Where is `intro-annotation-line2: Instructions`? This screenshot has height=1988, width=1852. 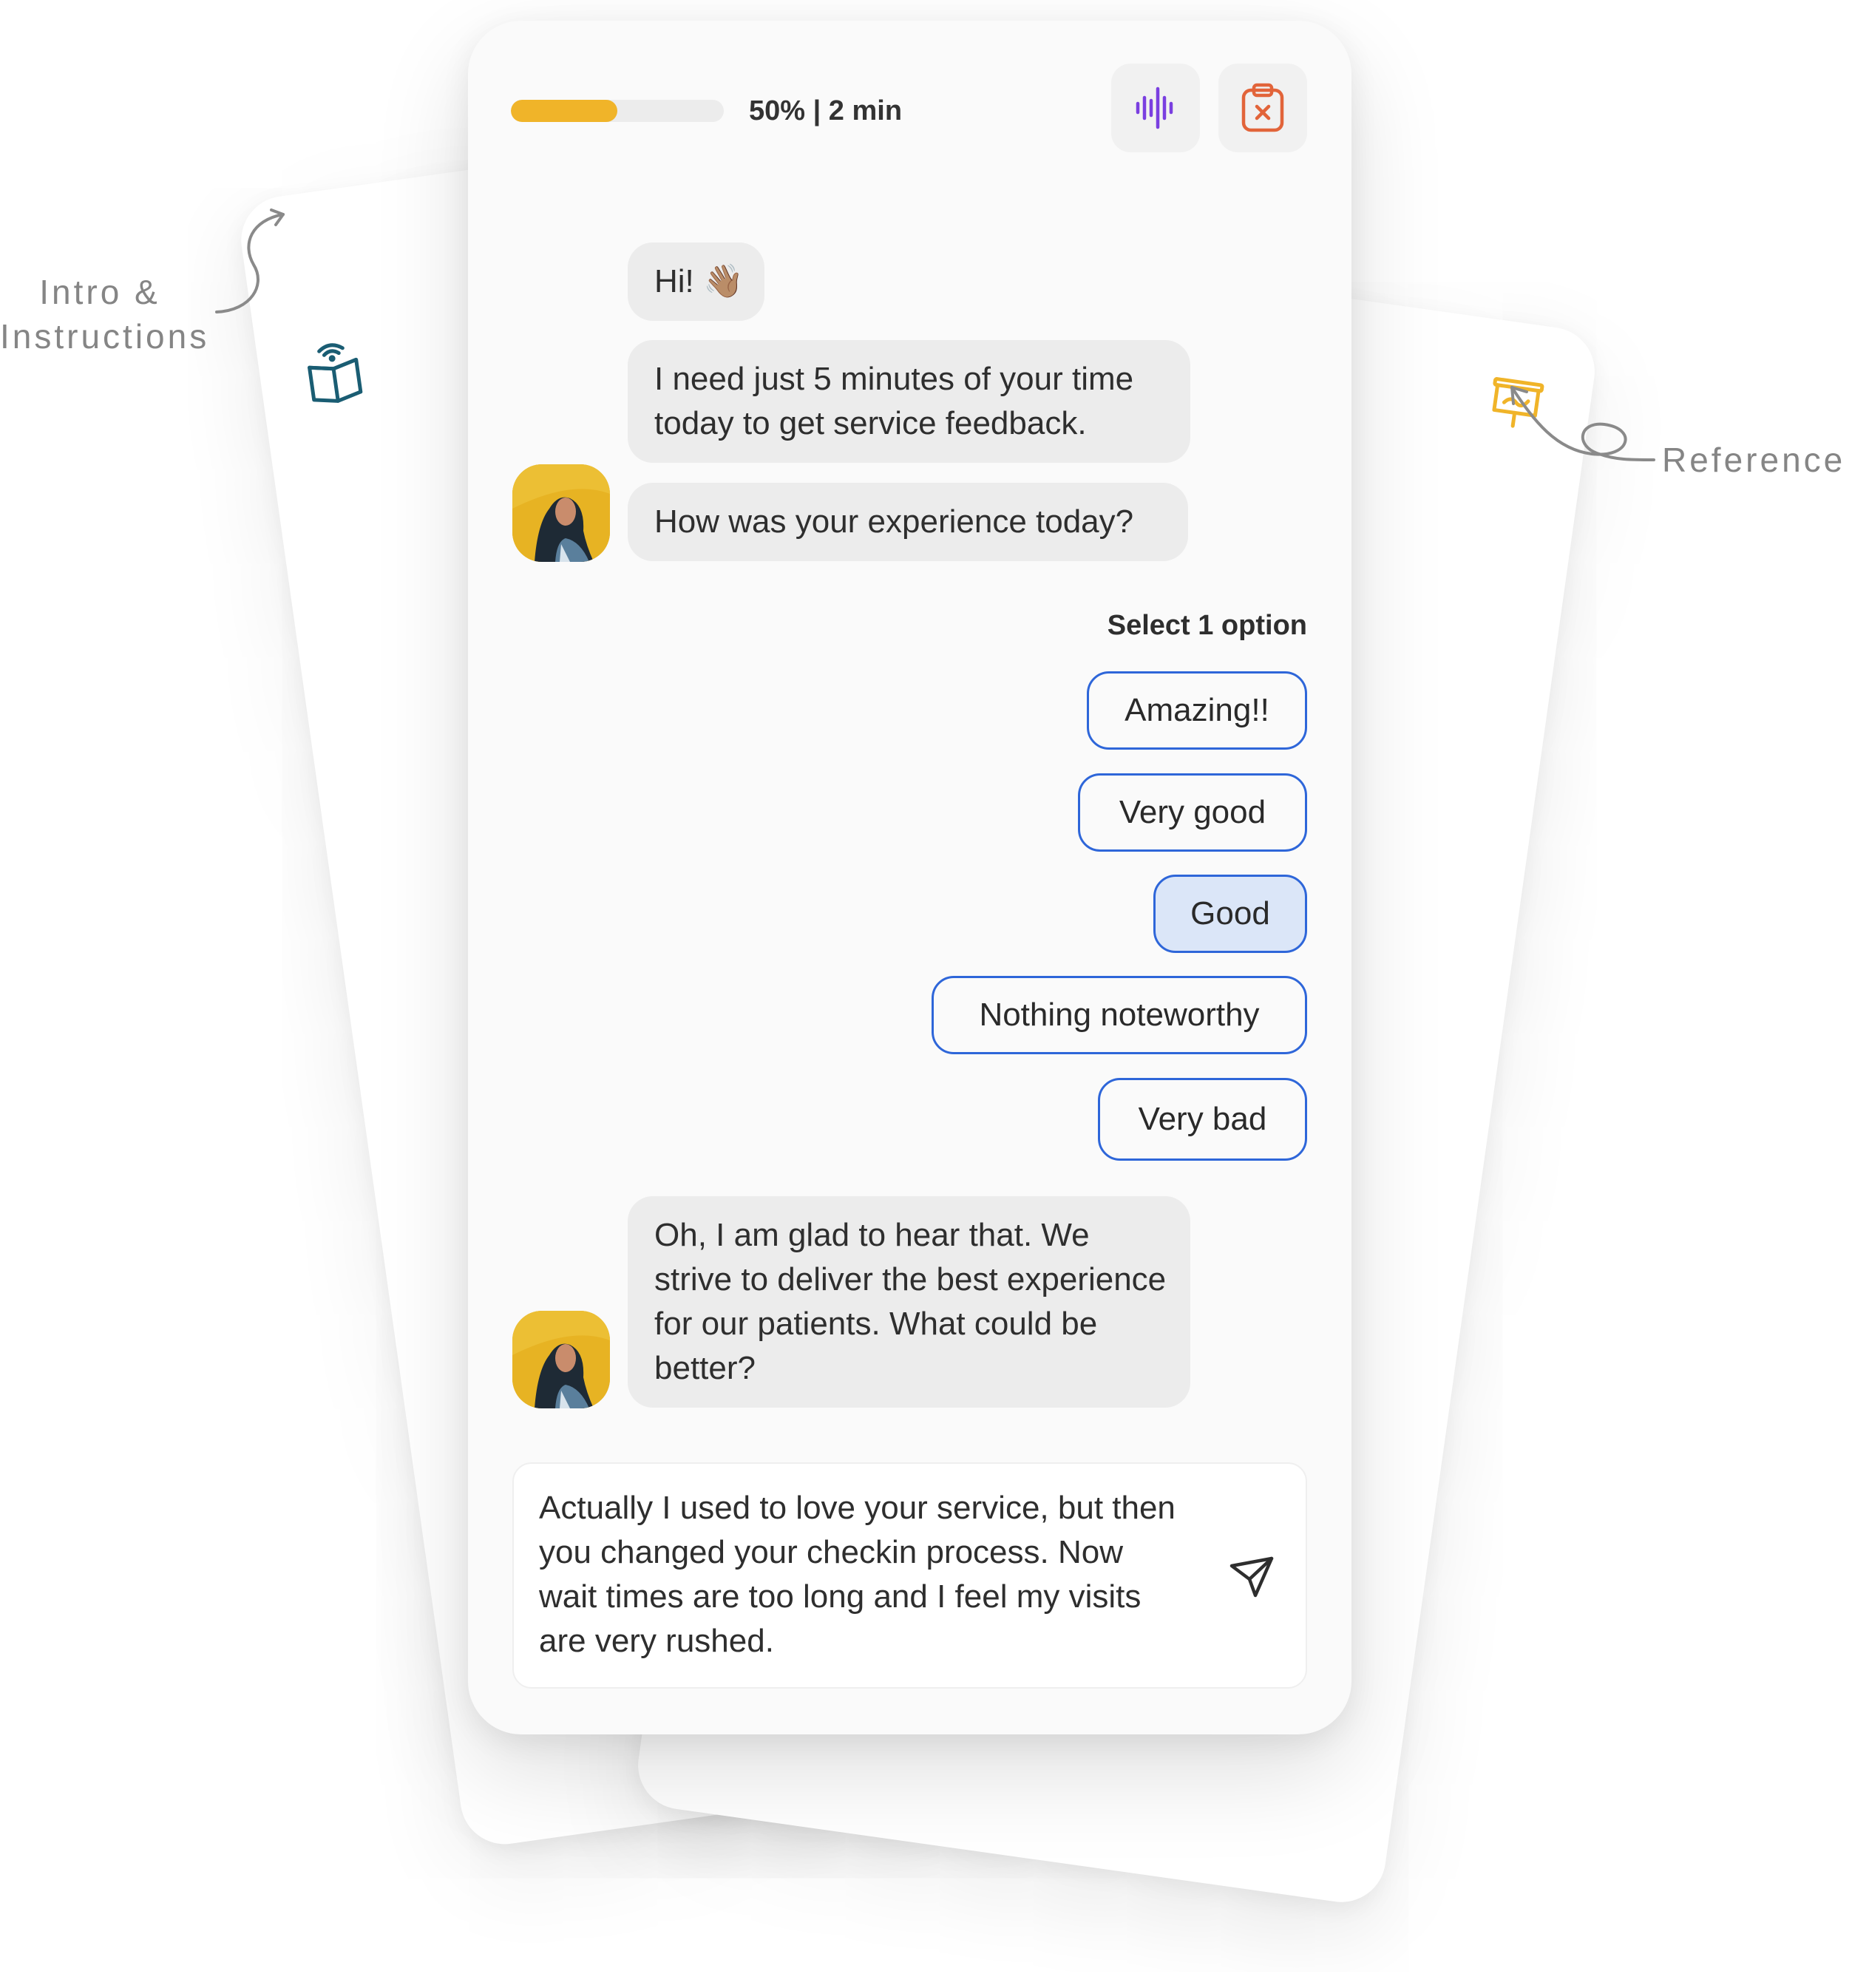 intro-annotation-line2: Instructions is located at coordinates (105, 336).